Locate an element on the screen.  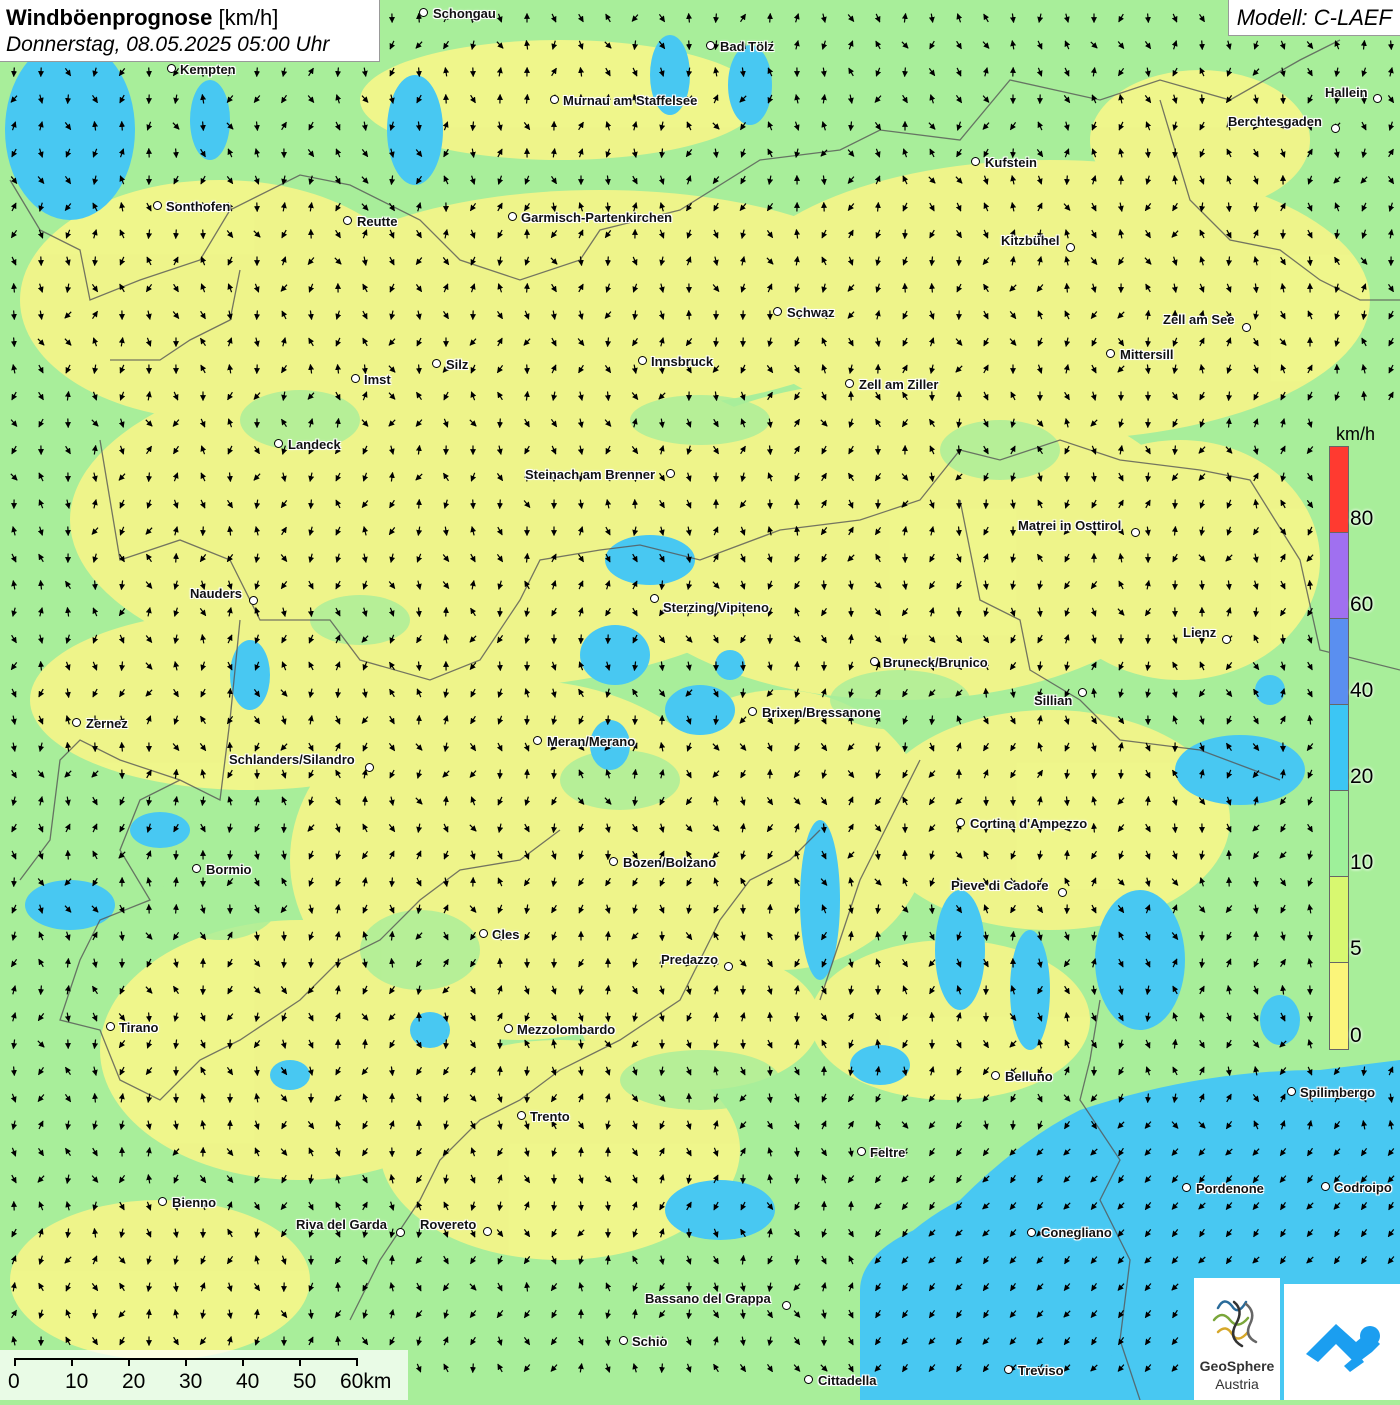
scale-label: 20 is located at coordinates (133, 1382).